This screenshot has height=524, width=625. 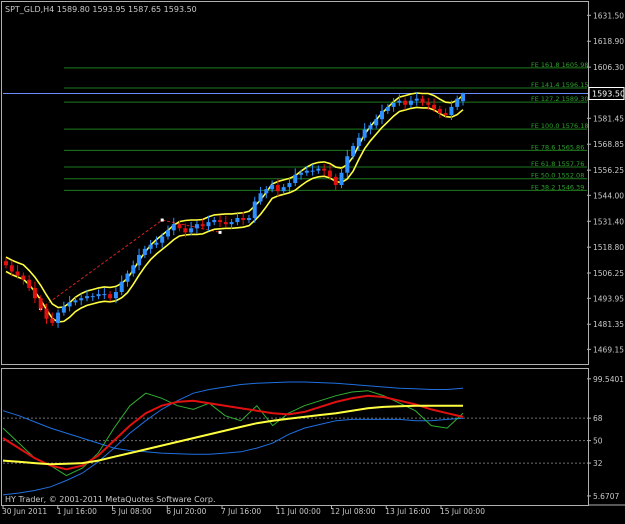 What do you see at coordinates (608, 41) in the screenshot?
I see `price-tick-label: 1618.90` at bounding box center [608, 41].